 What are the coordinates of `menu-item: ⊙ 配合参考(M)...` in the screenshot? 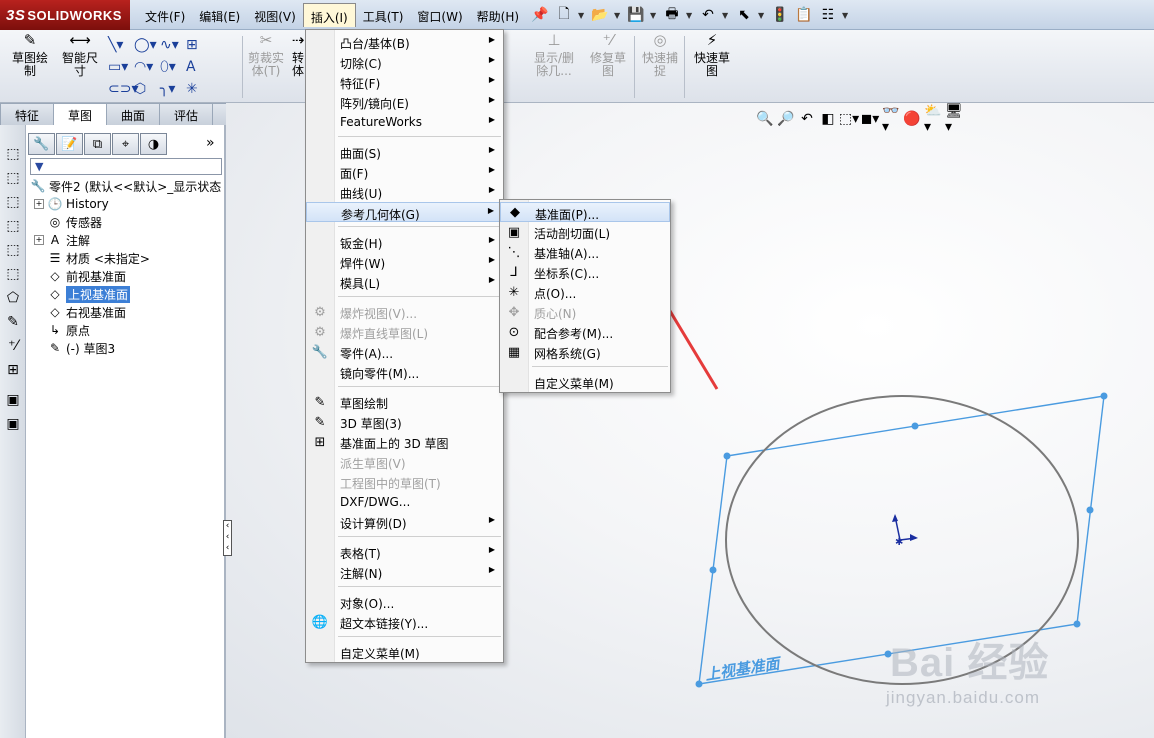 It's located at (585, 332).